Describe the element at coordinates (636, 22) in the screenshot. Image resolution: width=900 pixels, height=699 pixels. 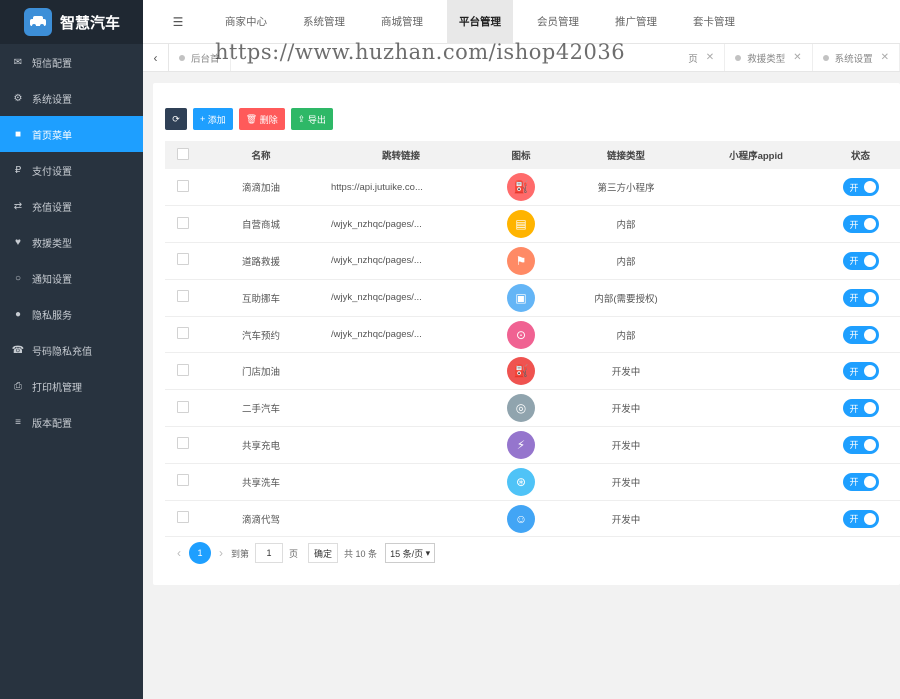
I see `top-nav-tab: 推广管理` at that location.